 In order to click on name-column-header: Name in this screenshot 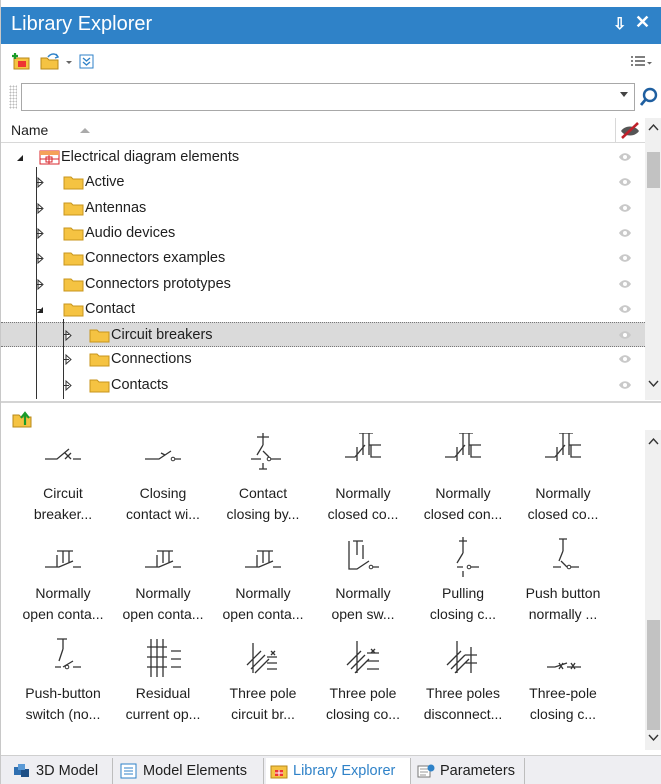, I will do `click(29, 130)`.